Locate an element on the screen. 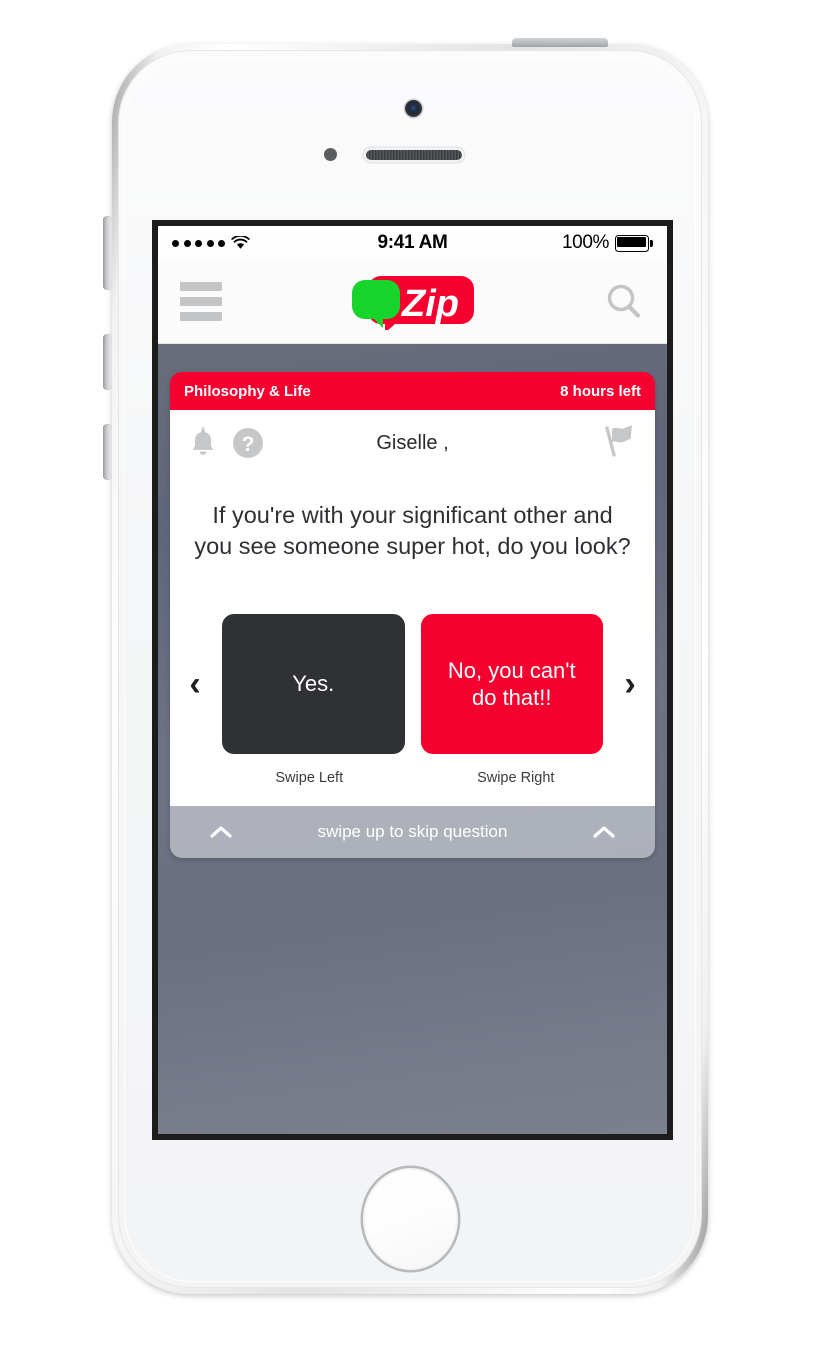  answer-option-left: Yes. is located at coordinates (313, 684).